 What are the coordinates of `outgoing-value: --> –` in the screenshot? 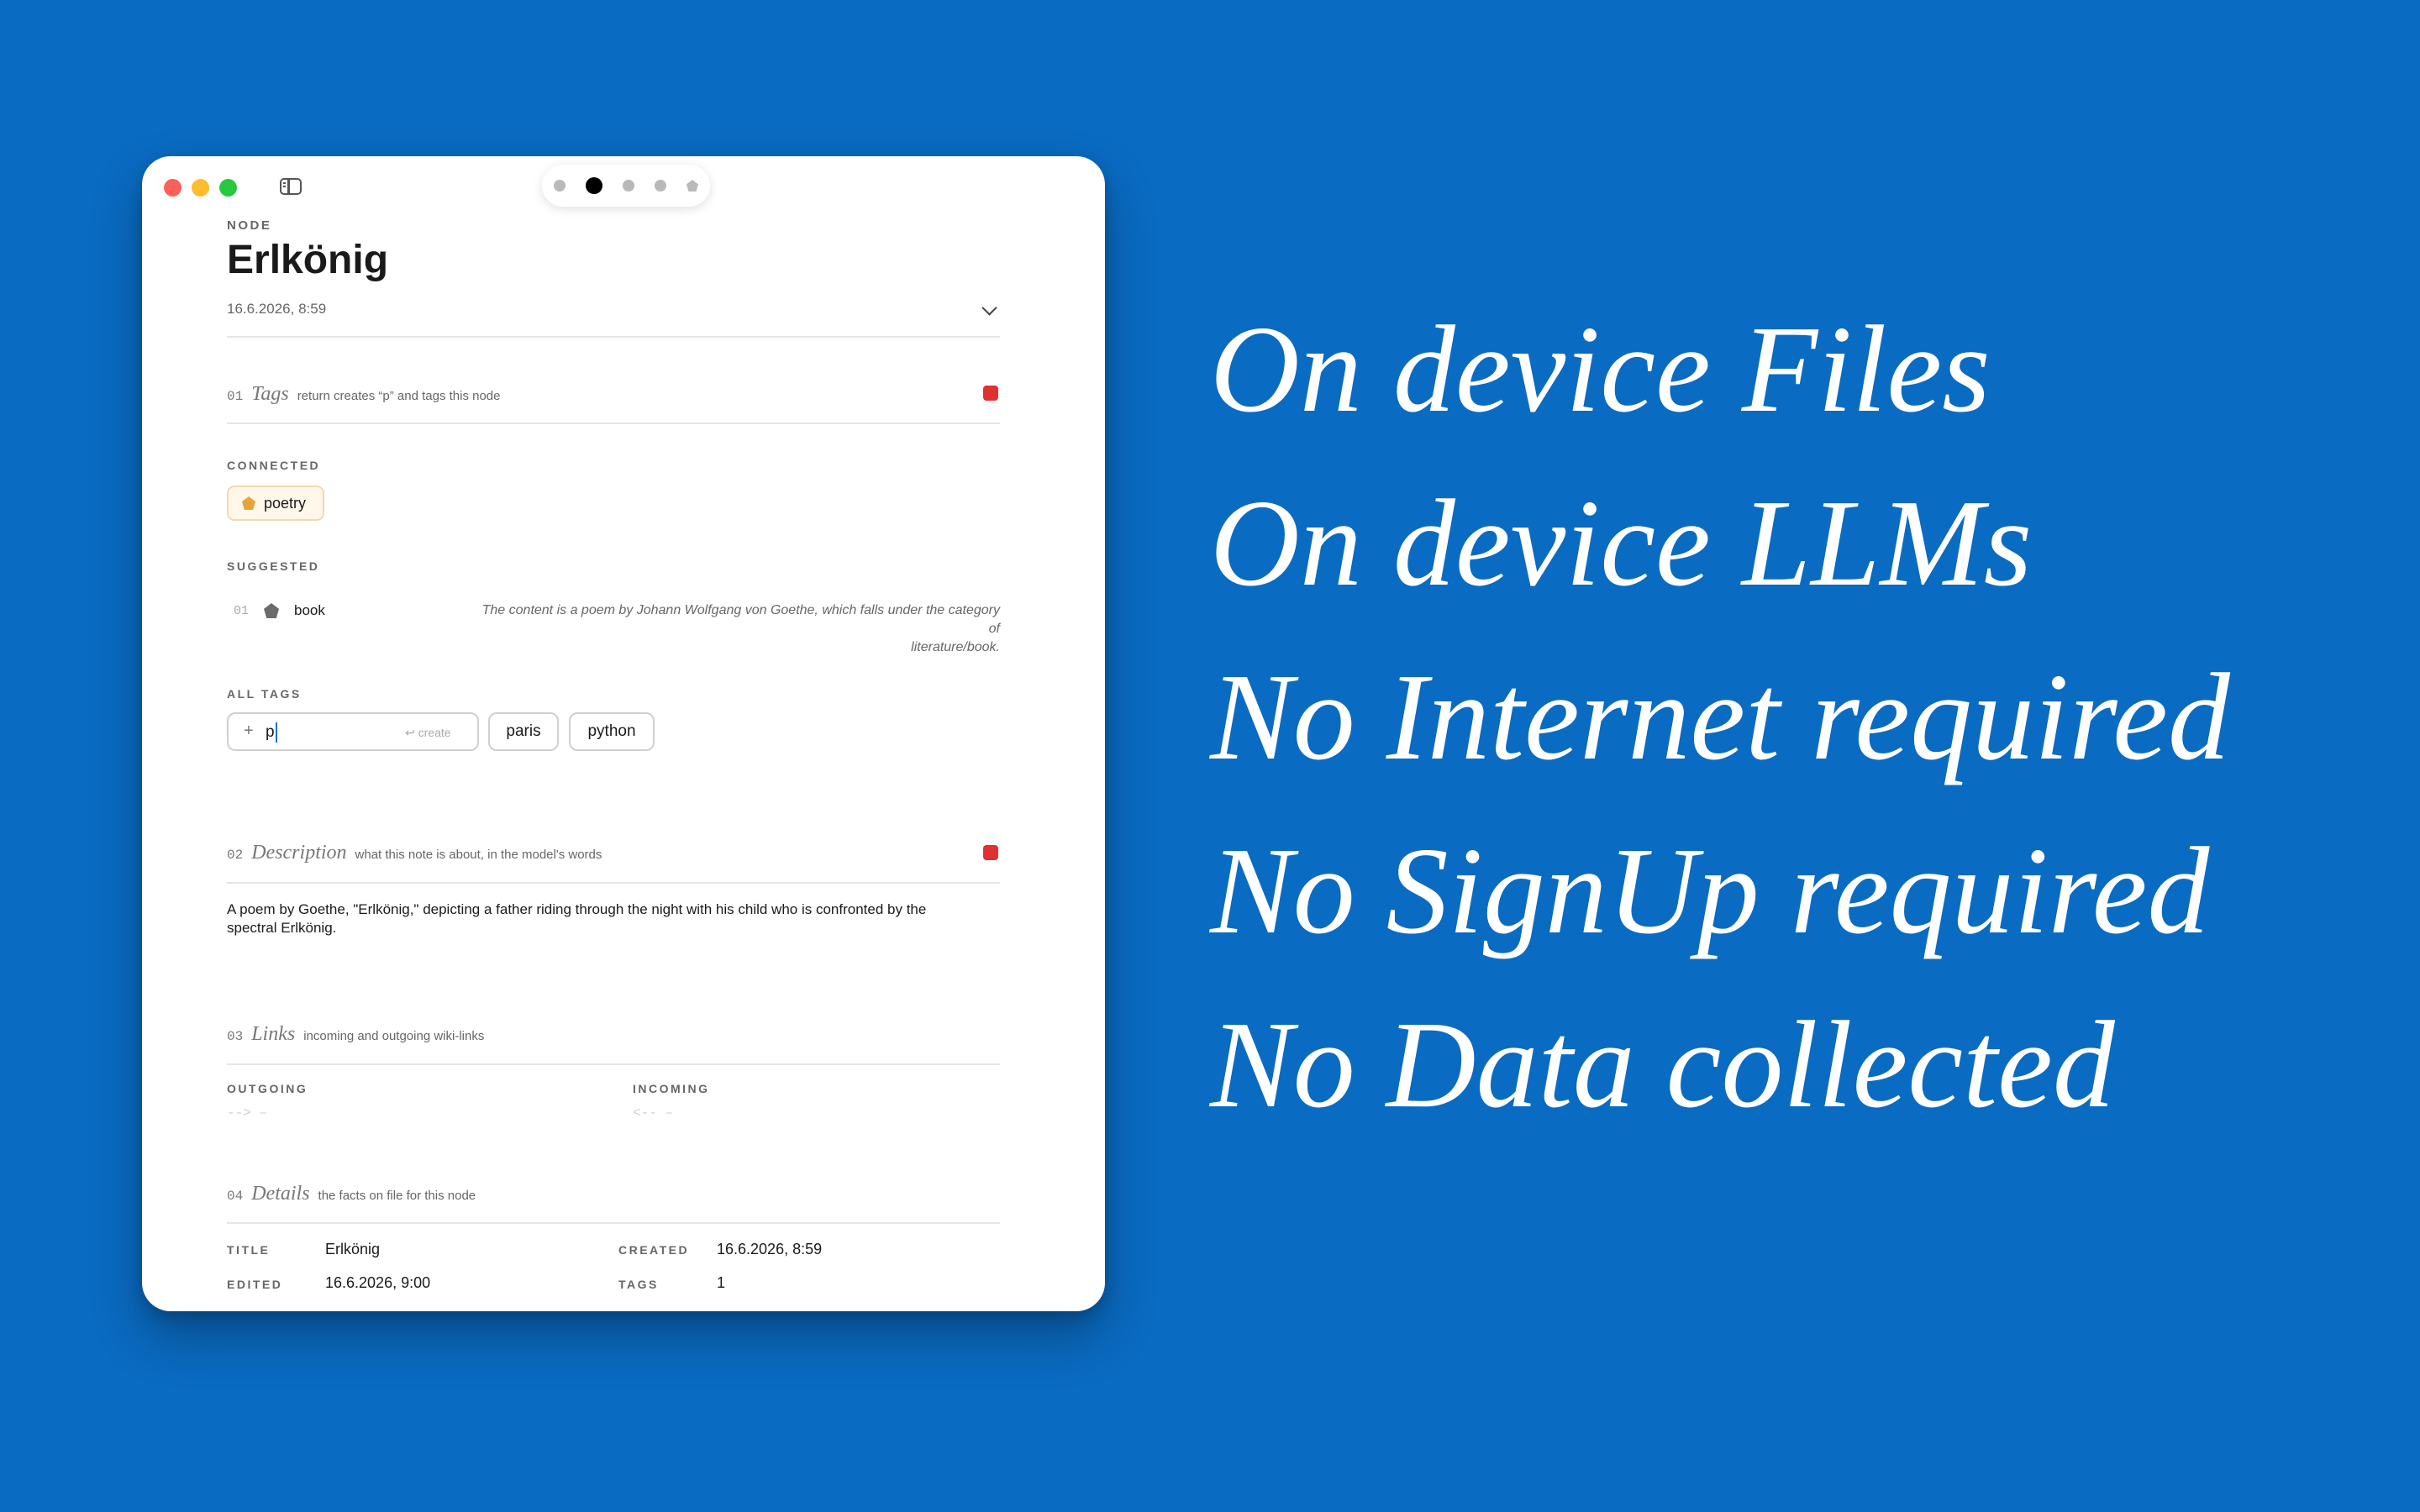 It's located at (248, 1113).